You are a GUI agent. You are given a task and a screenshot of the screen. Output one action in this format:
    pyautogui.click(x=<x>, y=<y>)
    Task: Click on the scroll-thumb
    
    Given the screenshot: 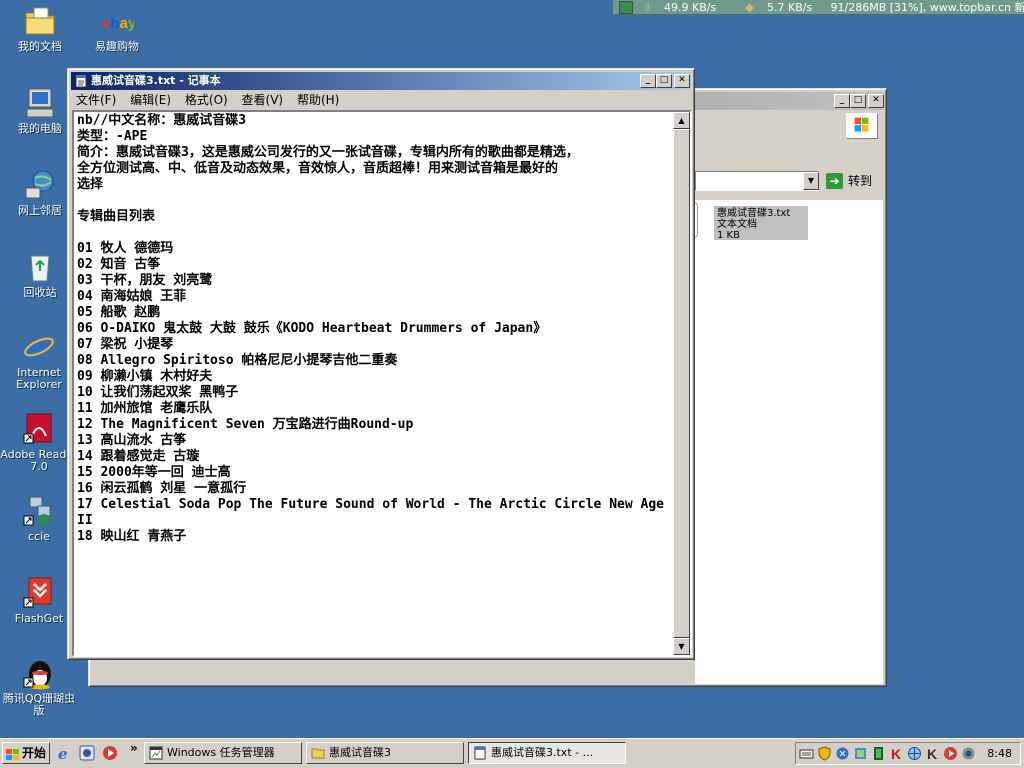 What is the action you would take?
    pyautogui.click(x=681, y=383)
    